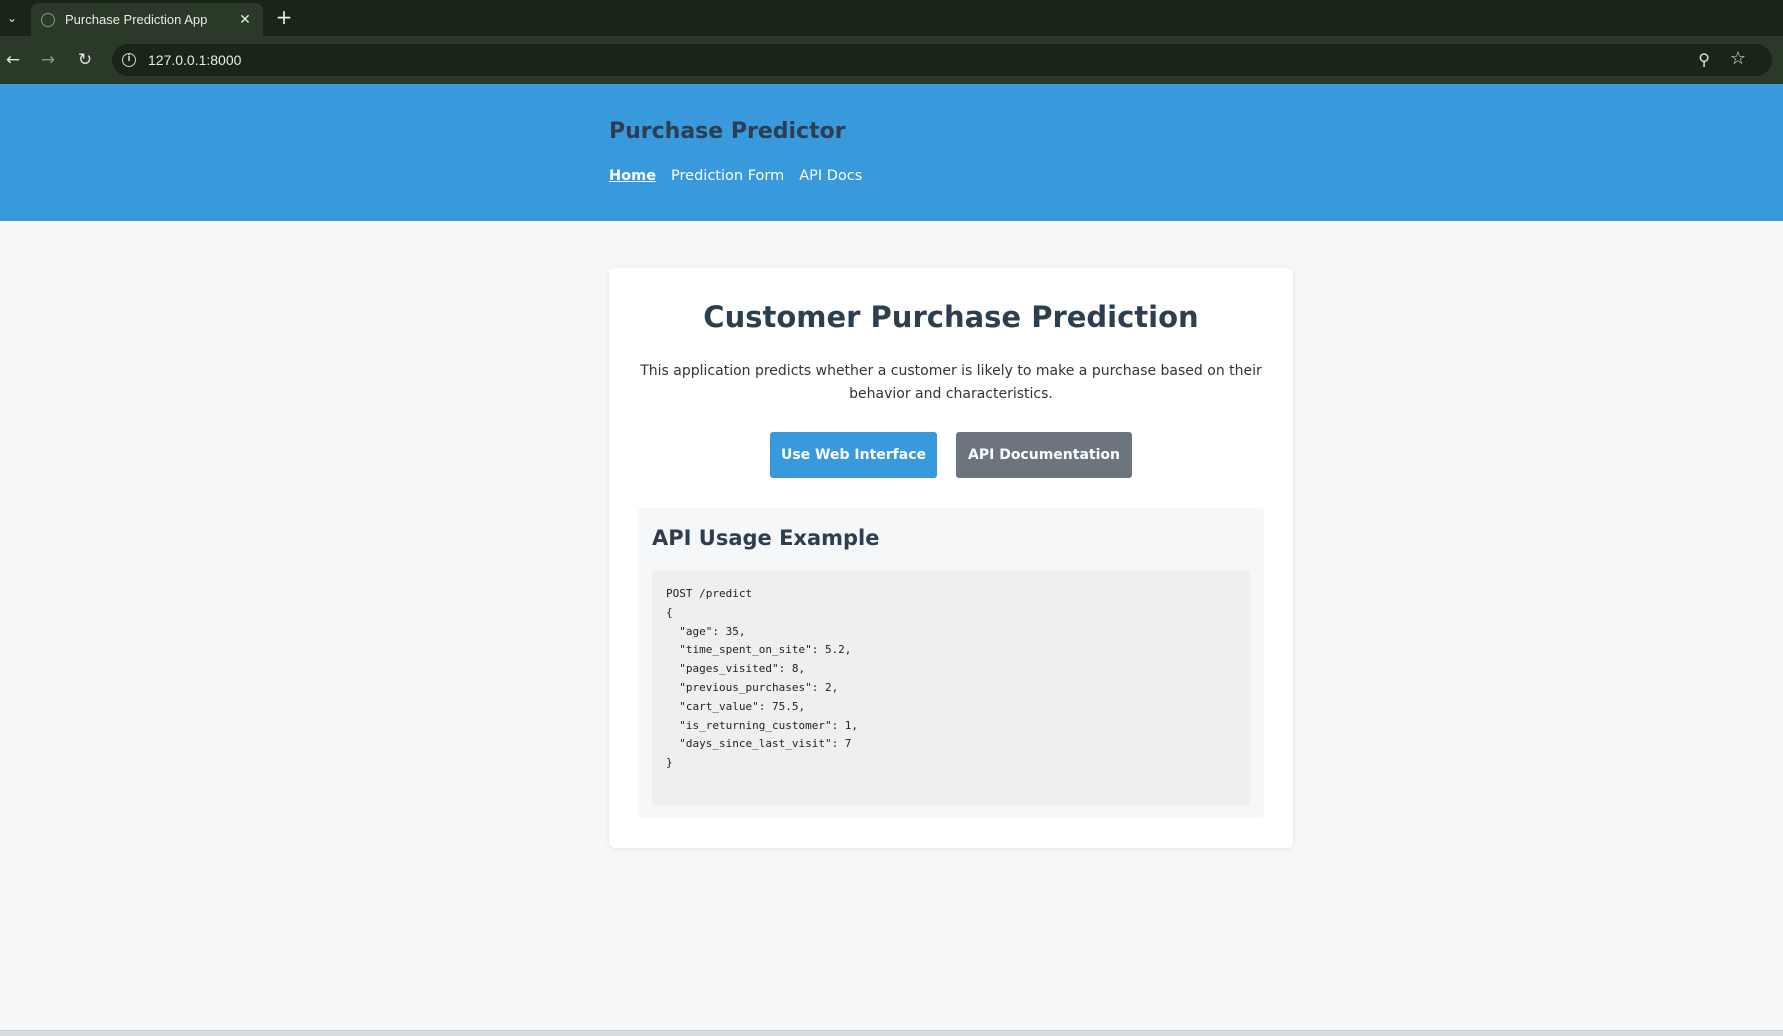  What do you see at coordinates (48, 19) in the screenshot?
I see `globe-icon` at bounding box center [48, 19].